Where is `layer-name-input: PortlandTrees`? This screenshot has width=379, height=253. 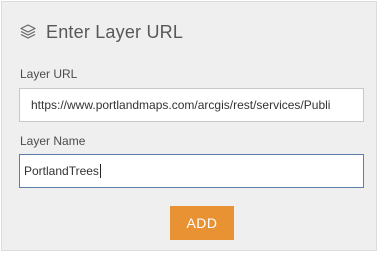
layer-name-input: PortlandTrees is located at coordinates (191, 171).